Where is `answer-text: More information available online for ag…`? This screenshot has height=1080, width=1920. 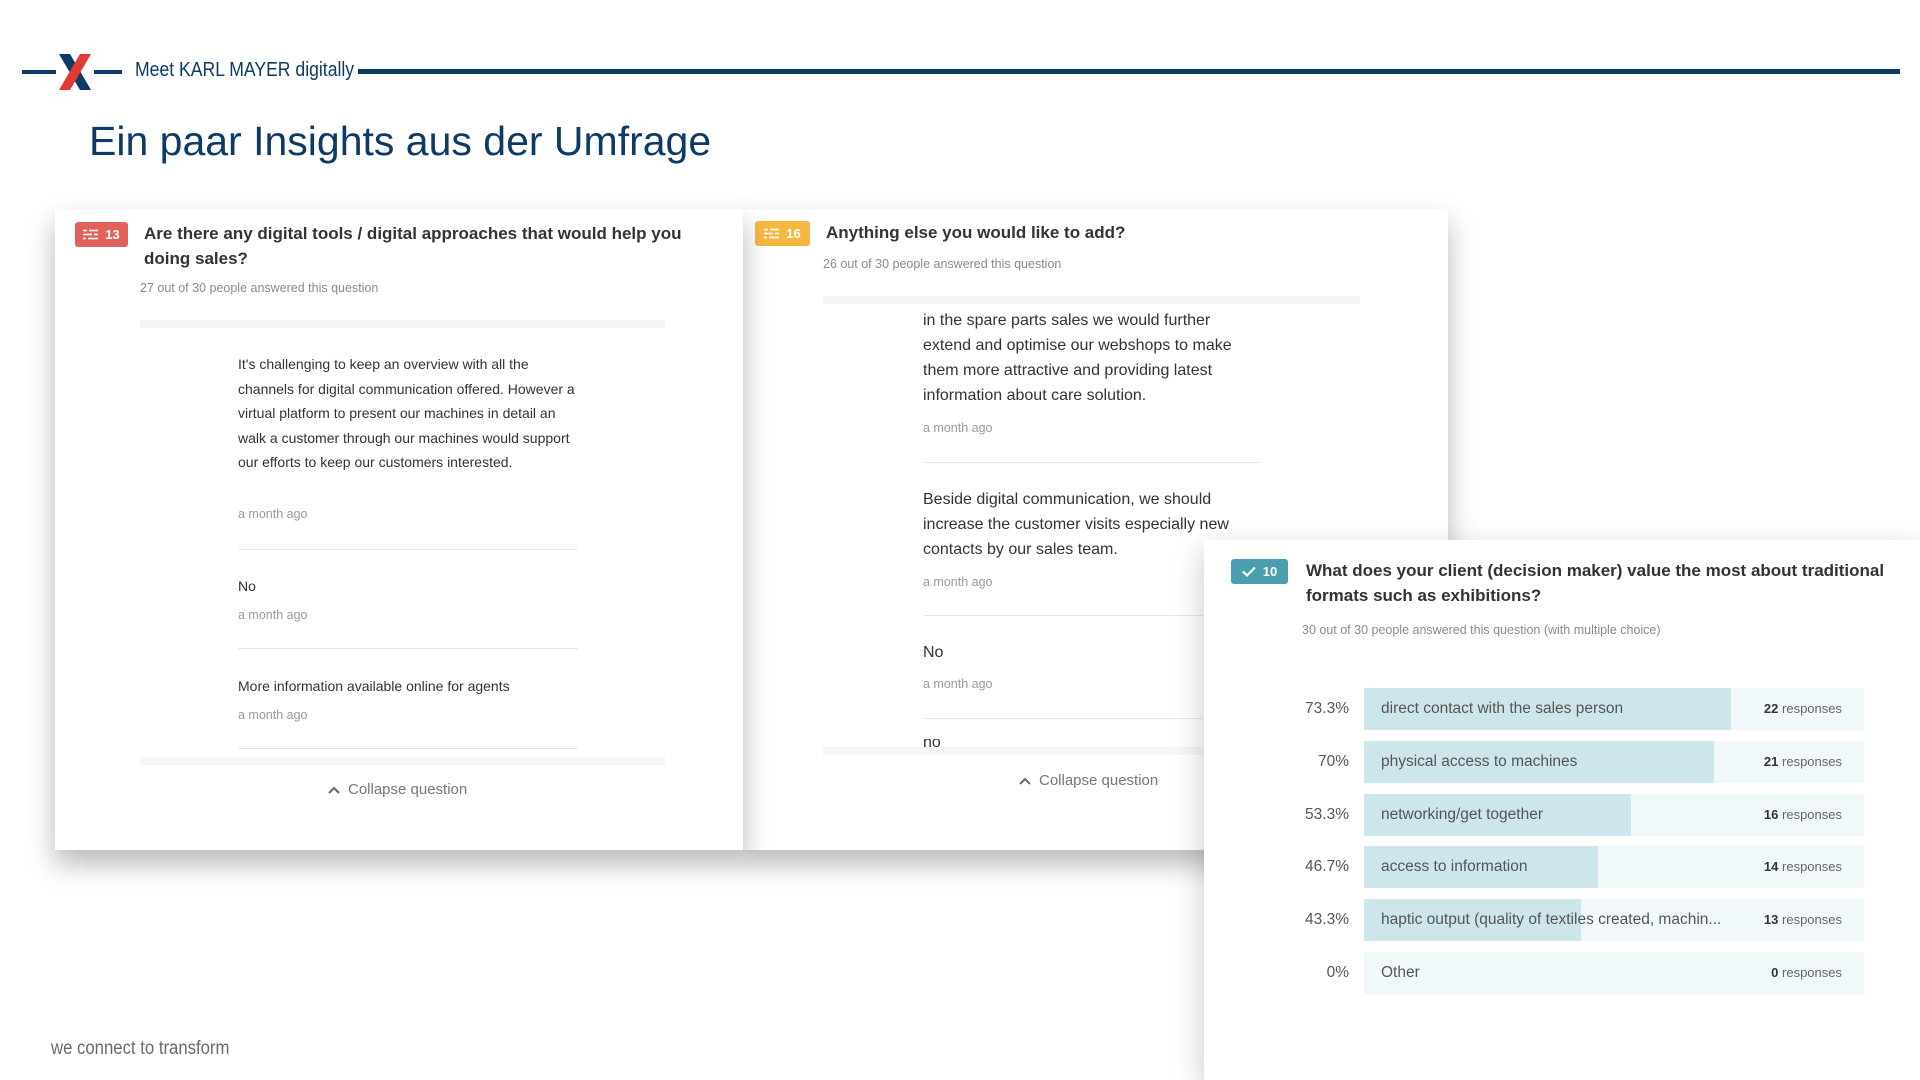
answer-text: More information available online for ag… is located at coordinates (374, 686).